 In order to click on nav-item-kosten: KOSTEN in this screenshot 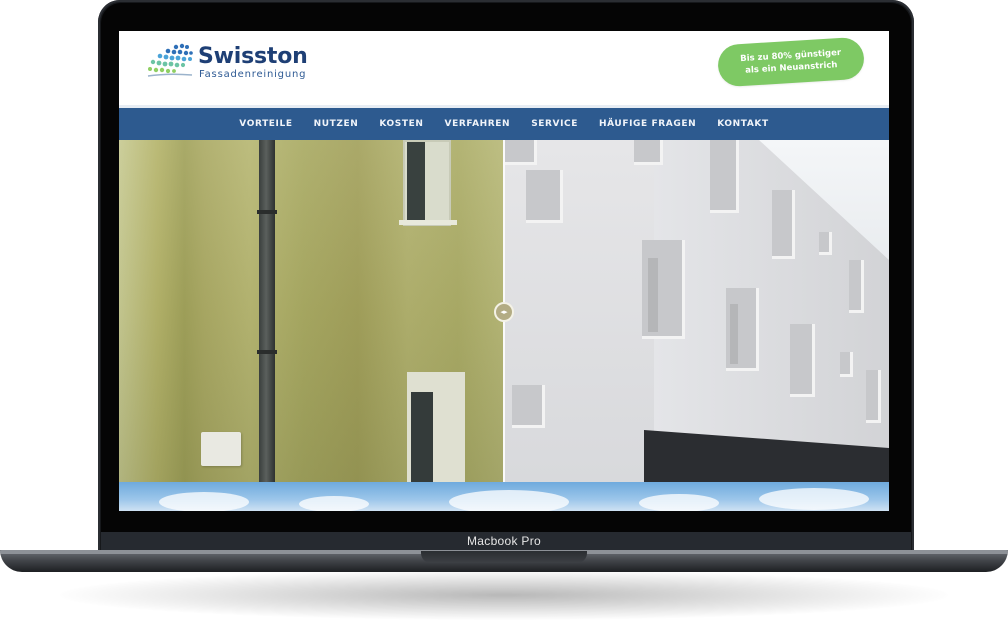, I will do `click(401, 124)`.